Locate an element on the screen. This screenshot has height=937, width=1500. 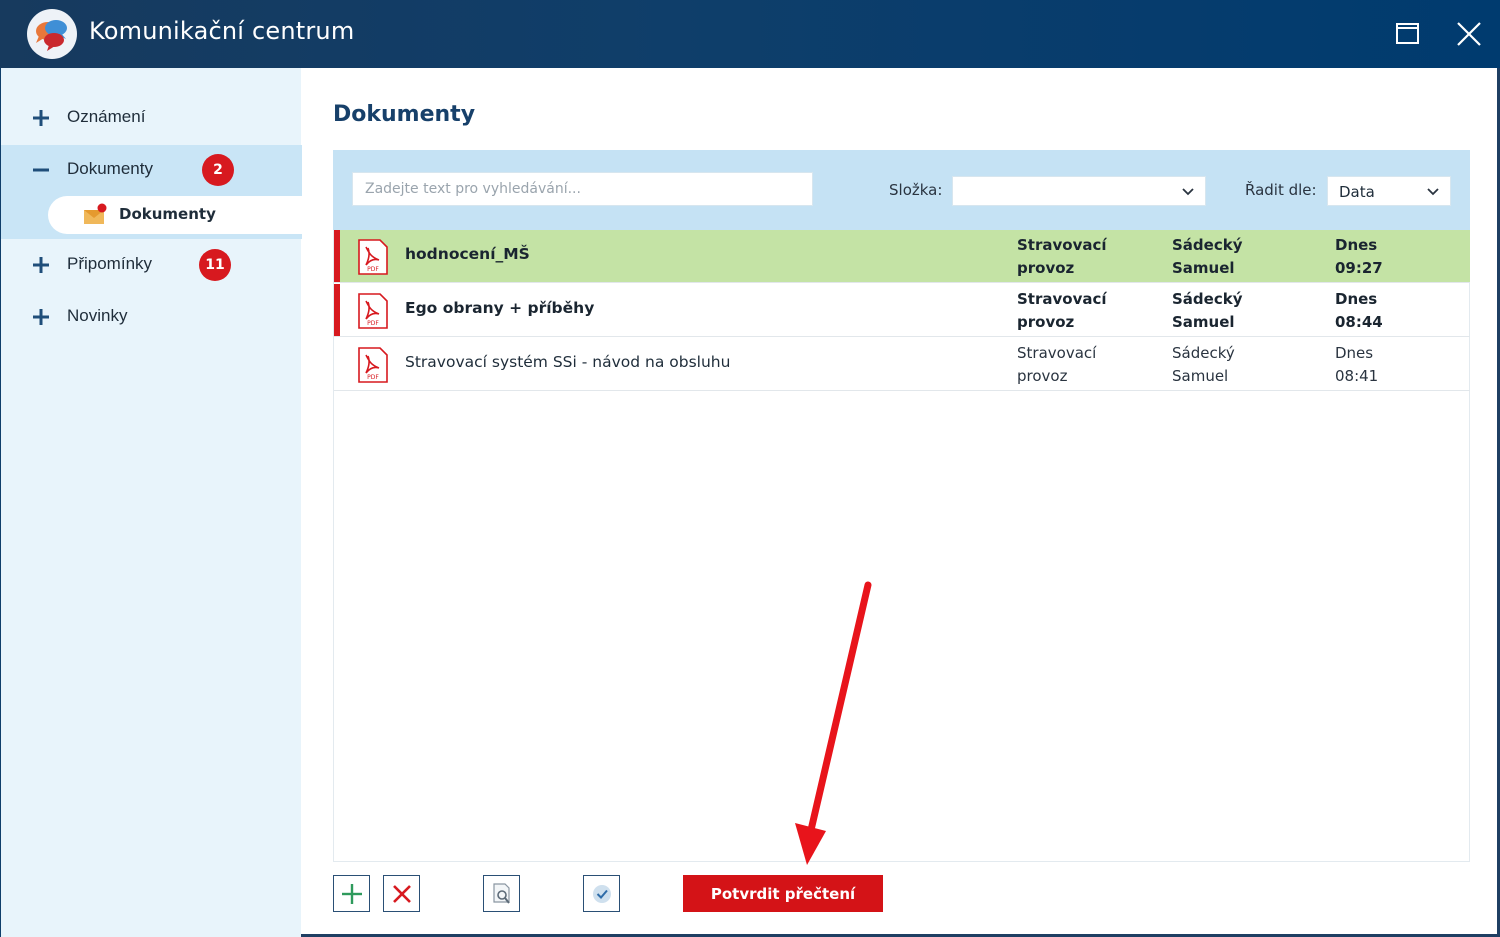
sidebar-subitem-dokumenty: Dokumenty is located at coordinates (175, 215).